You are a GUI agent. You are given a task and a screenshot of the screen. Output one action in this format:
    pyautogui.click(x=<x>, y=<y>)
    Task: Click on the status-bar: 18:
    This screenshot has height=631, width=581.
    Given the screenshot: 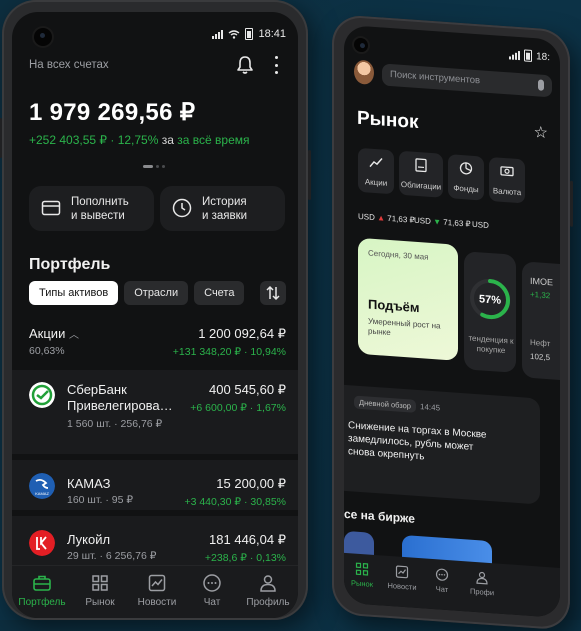 What is the action you would take?
    pyautogui.click(x=529, y=55)
    